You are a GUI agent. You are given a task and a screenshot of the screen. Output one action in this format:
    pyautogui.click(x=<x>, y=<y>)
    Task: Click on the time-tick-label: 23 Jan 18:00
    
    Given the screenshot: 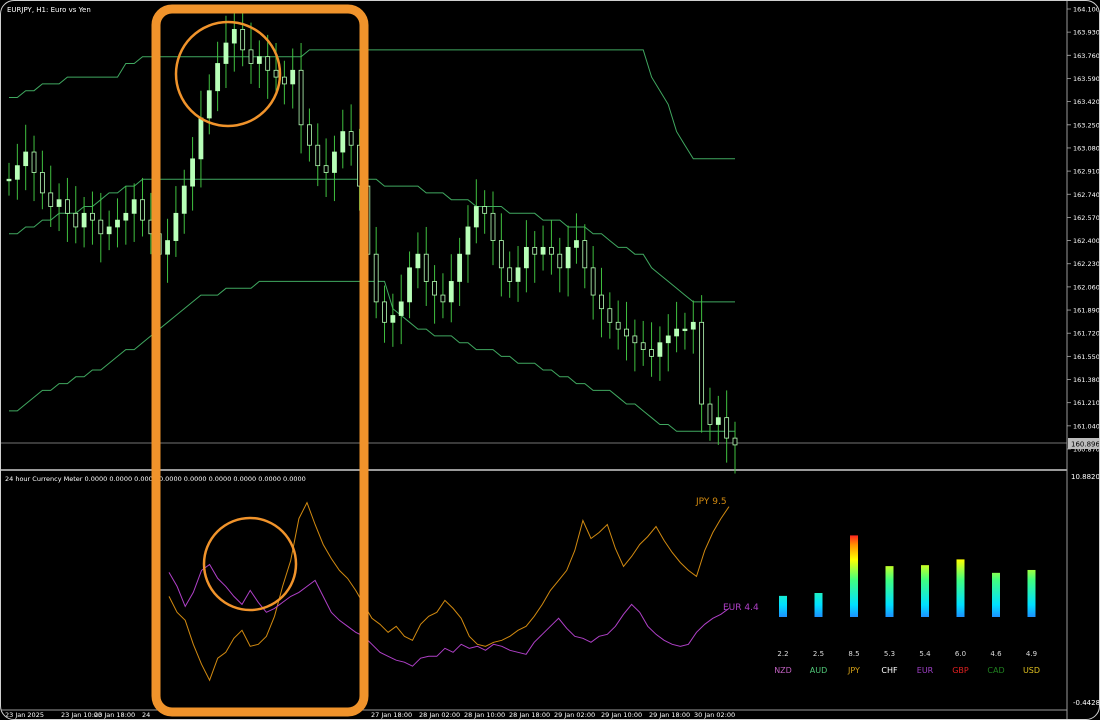 What is the action you would take?
    pyautogui.click(x=114, y=715)
    